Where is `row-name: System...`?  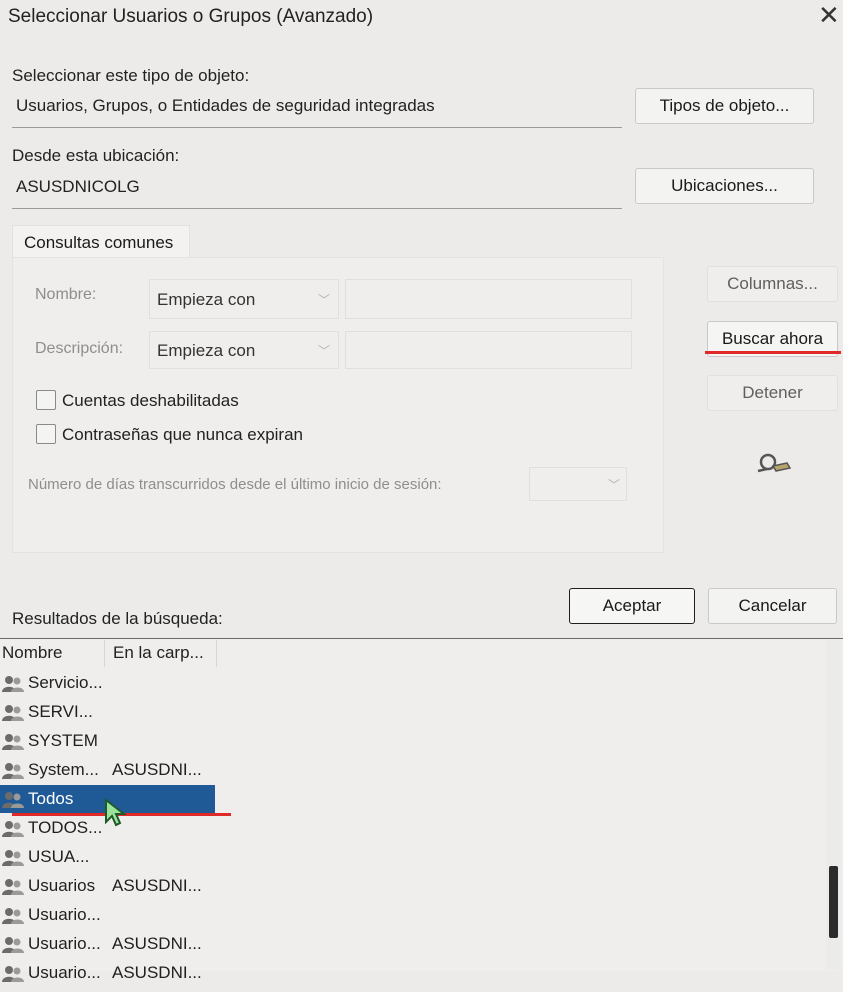 row-name: System... is located at coordinates (63, 769).